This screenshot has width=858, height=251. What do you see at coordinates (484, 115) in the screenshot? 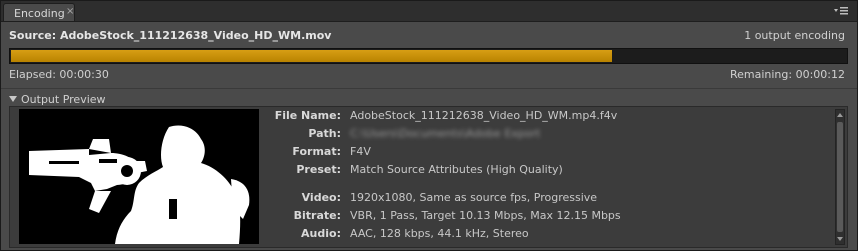
I see `file-name-value: AdobeStock_111212638_Video_HD_WM.mp4.f4v` at bounding box center [484, 115].